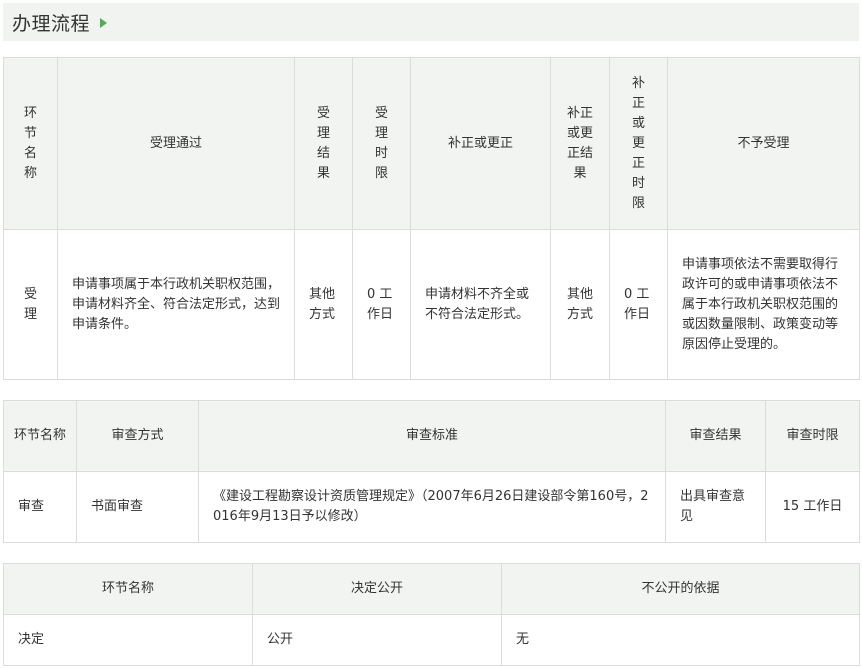 The image size is (862, 668). I want to click on cell-correction: 申请材料不齐全或不符合法定形式。, so click(480, 304).